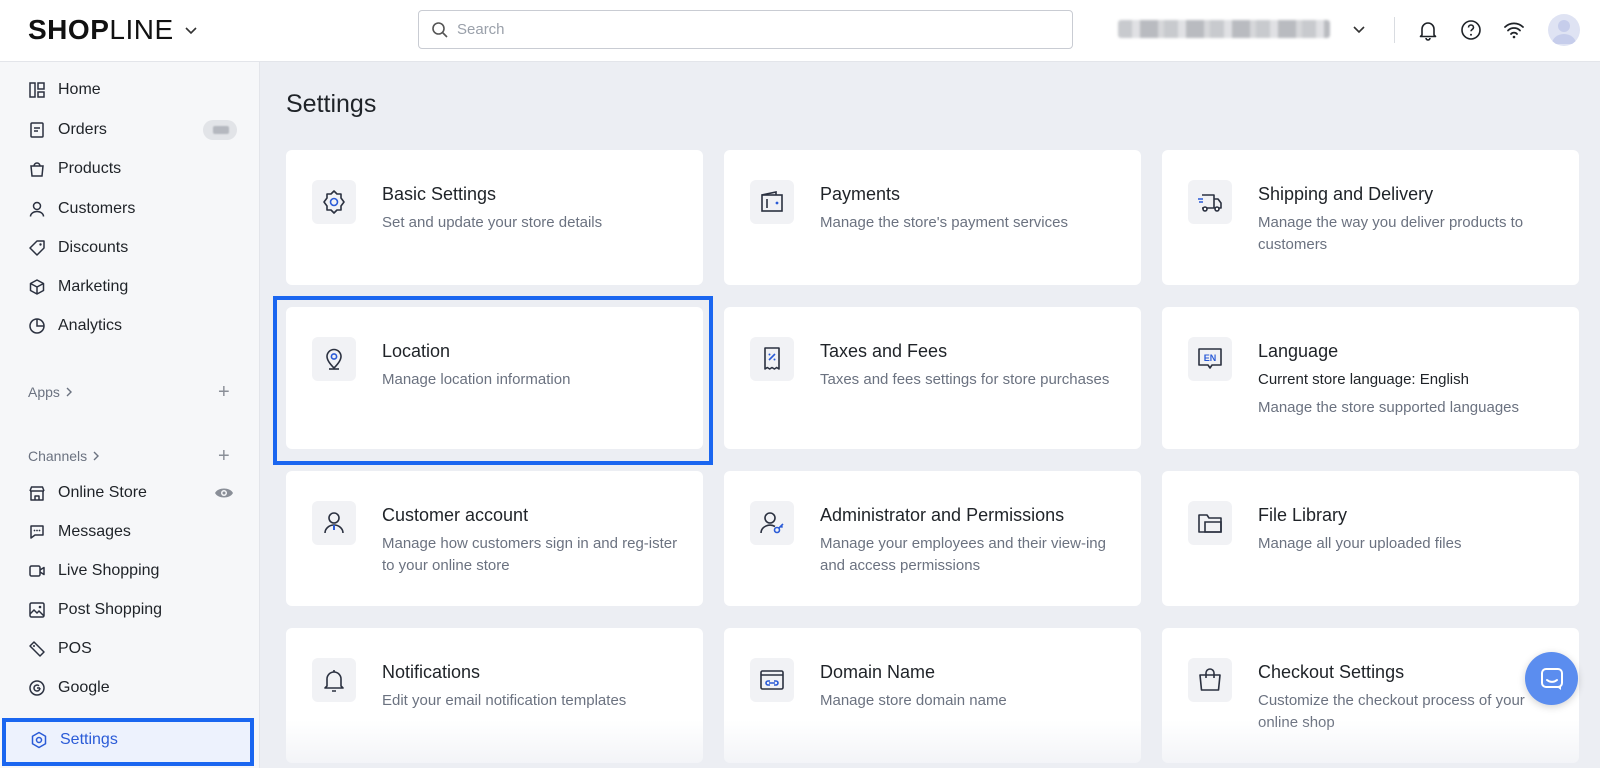 The width and height of the screenshot is (1600, 768). What do you see at coordinates (1346, 194) in the screenshot?
I see `card-title: Shipping and Delivery` at bounding box center [1346, 194].